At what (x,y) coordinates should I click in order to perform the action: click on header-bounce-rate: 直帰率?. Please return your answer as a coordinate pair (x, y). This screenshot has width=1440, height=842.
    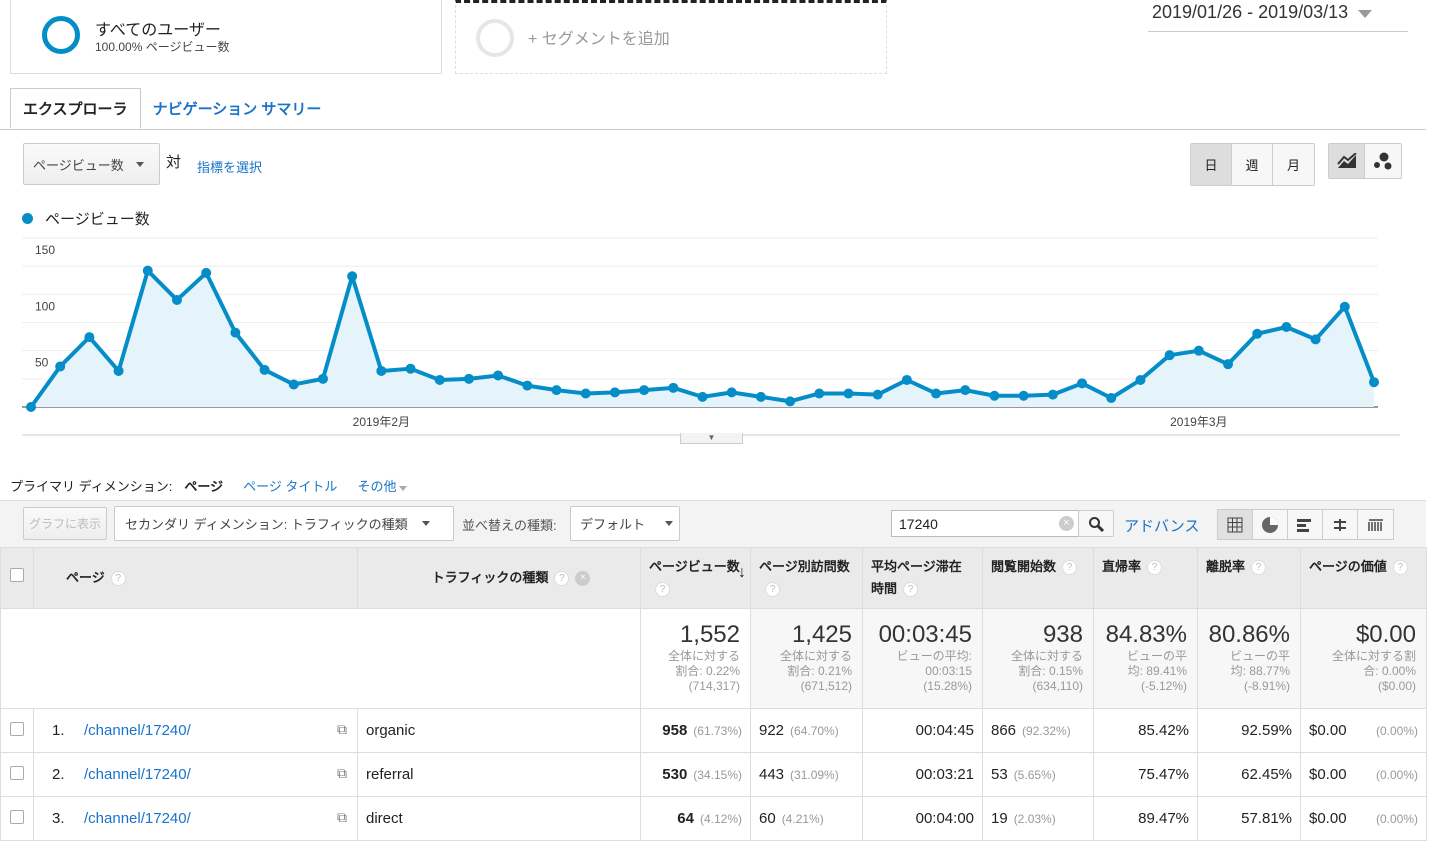
    Looking at the image, I should click on (1145, 578).